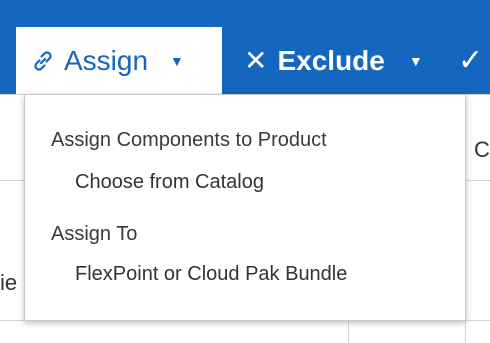  What do you see at coordinates (189, 140) in the screenshot?
I see `menu-group-title: Assign Components to Product` at bounding box center [189, 140].